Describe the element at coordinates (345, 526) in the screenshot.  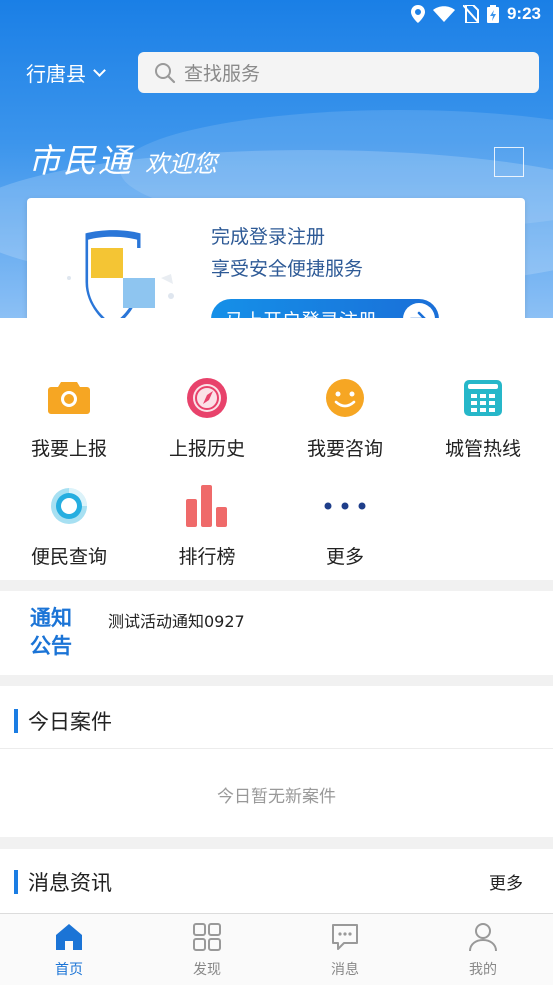
I see `service-more: 更多` at that location.